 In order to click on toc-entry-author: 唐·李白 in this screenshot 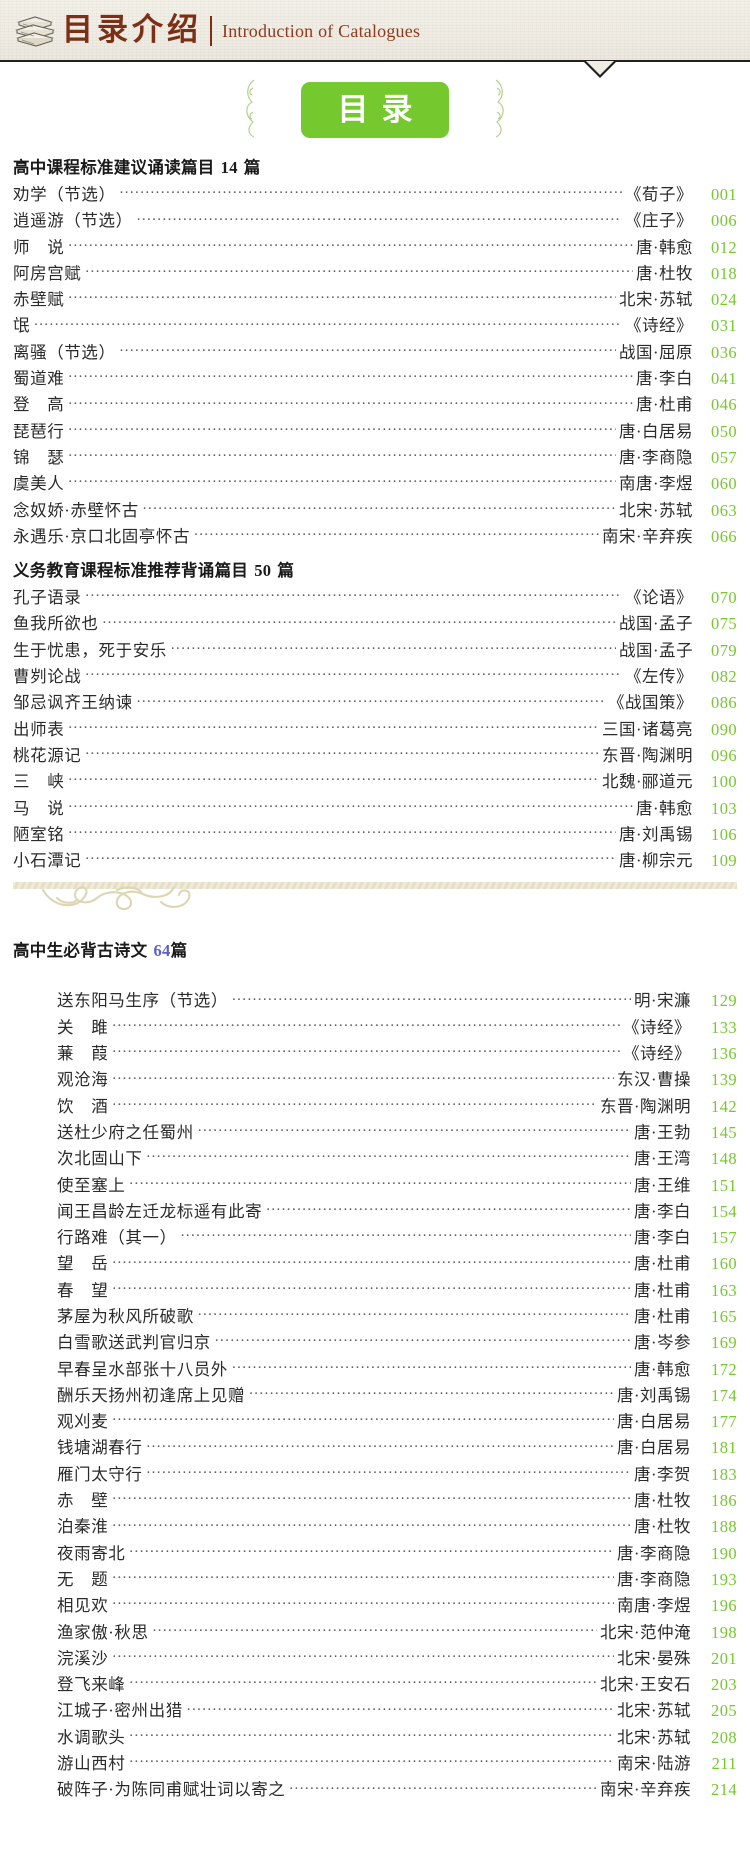, I will do `click(662, 1238)`.